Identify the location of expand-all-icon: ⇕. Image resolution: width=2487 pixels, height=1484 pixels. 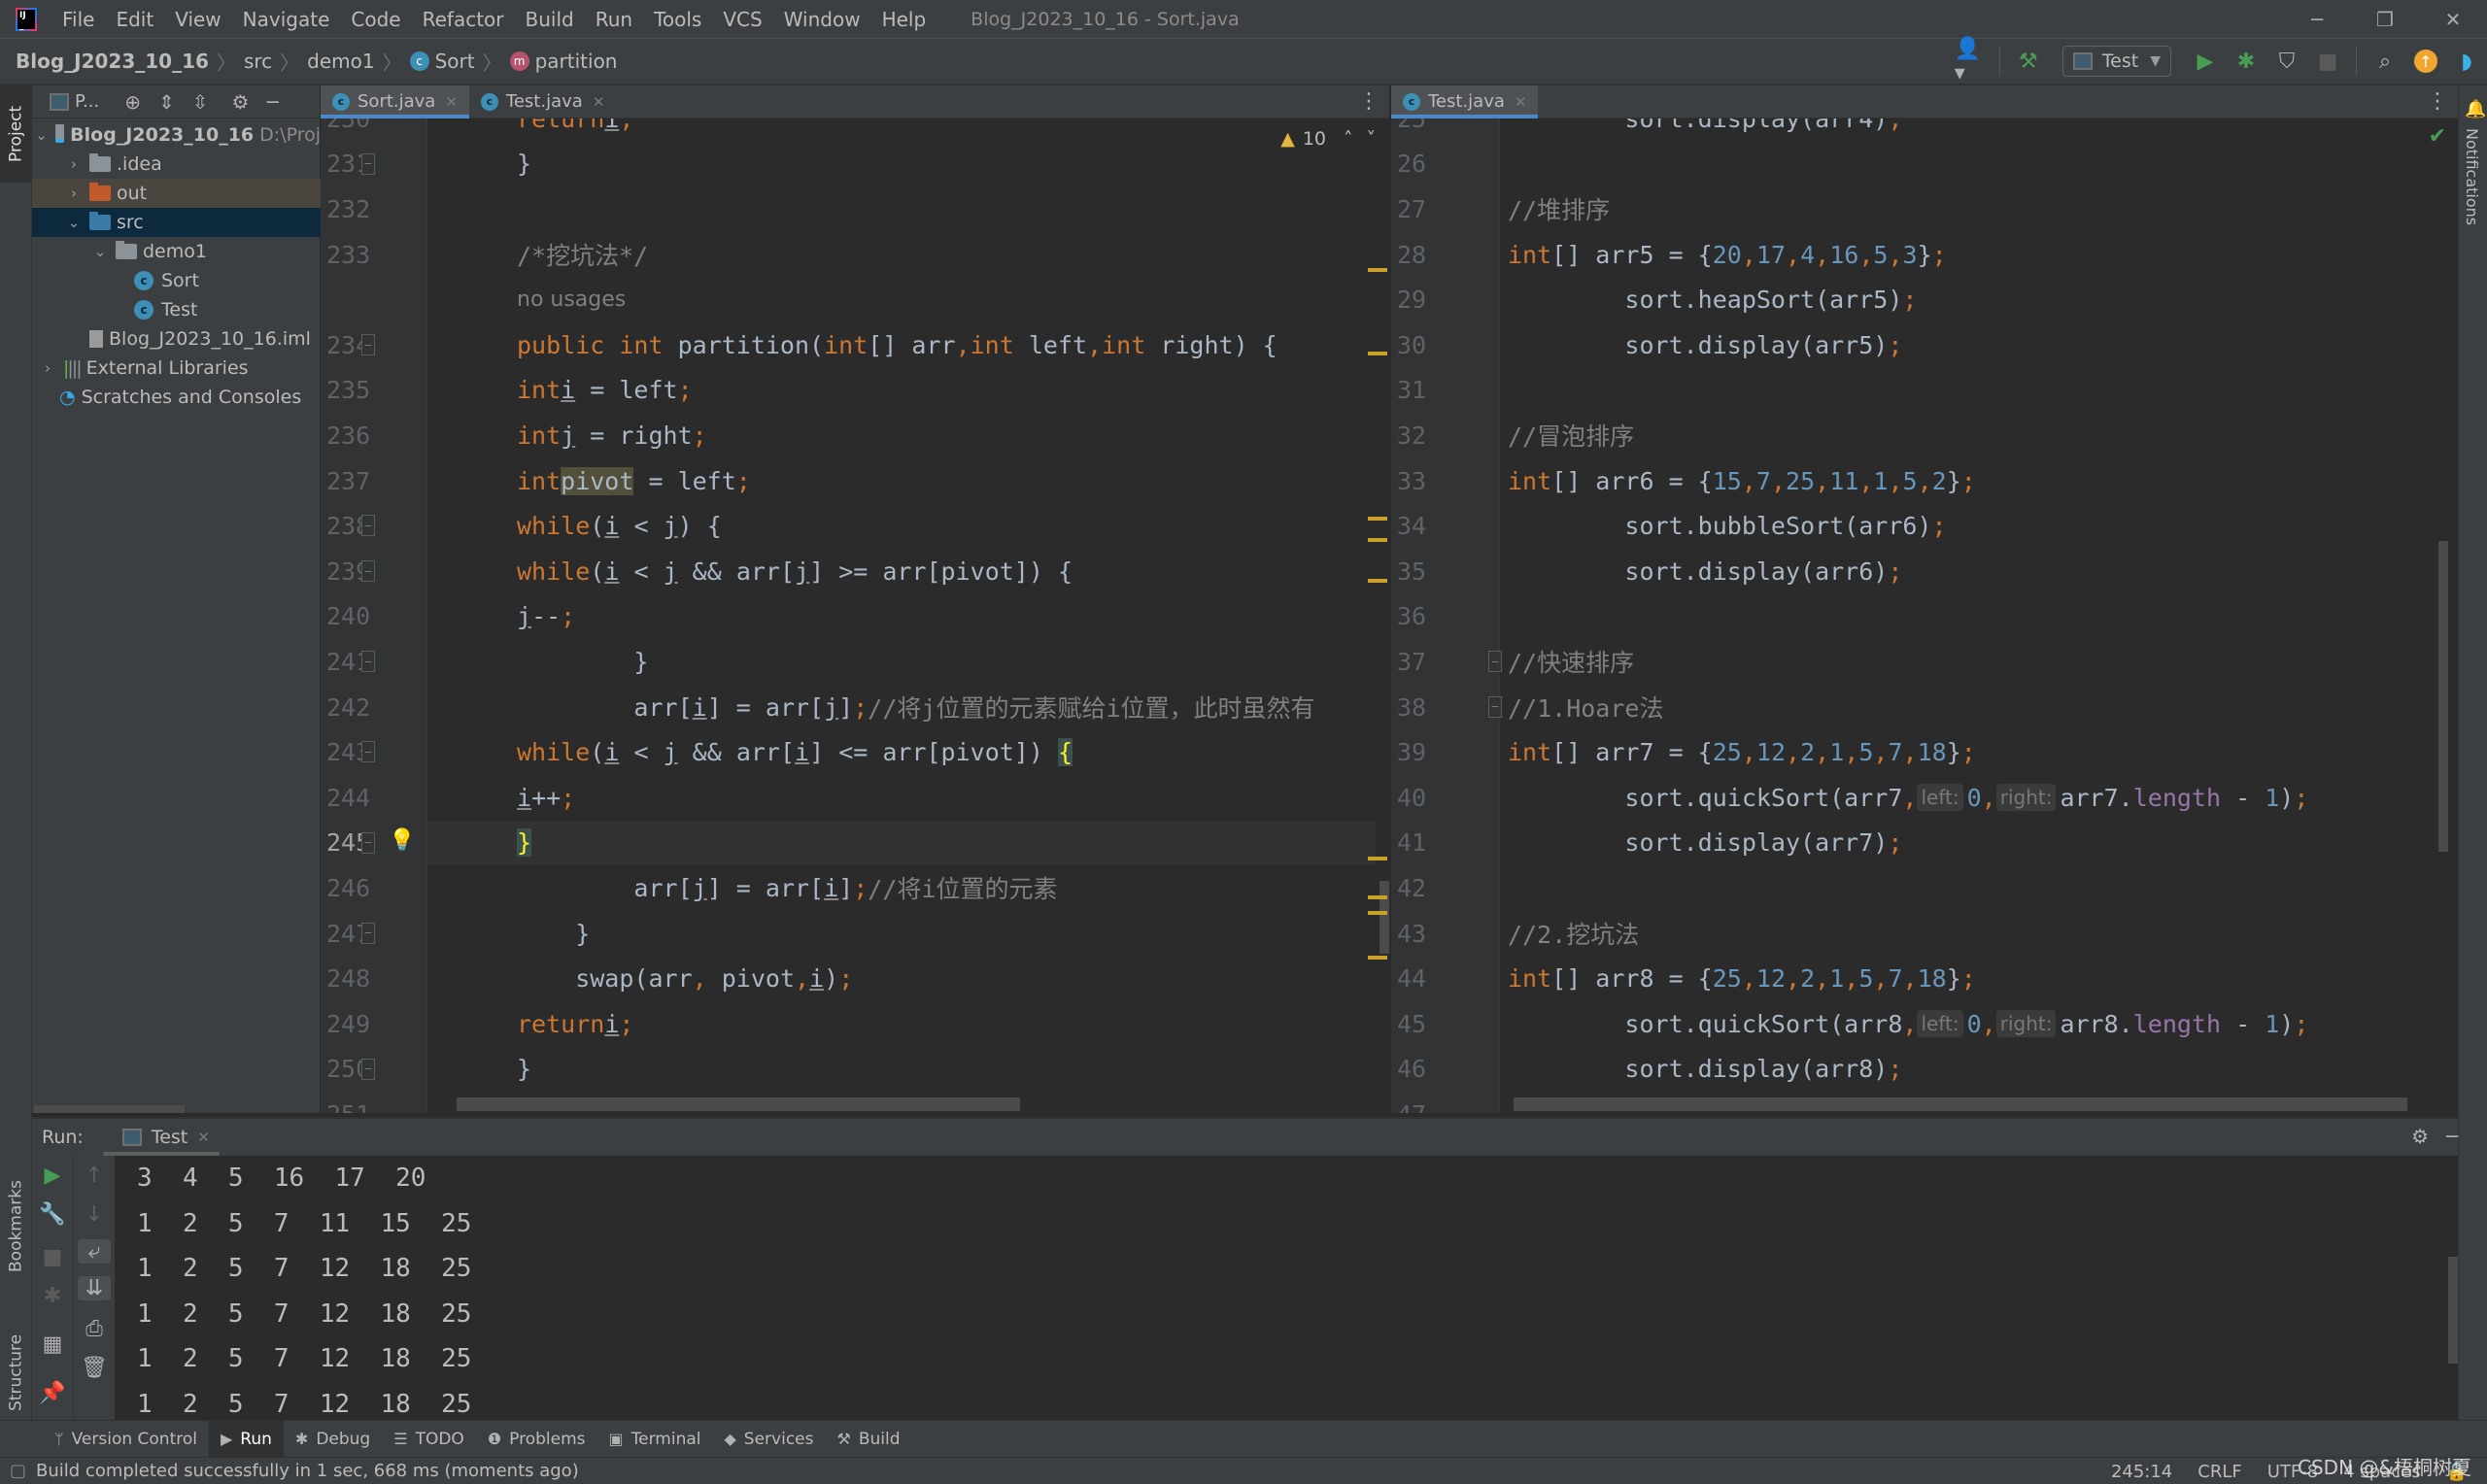
(166, 102).